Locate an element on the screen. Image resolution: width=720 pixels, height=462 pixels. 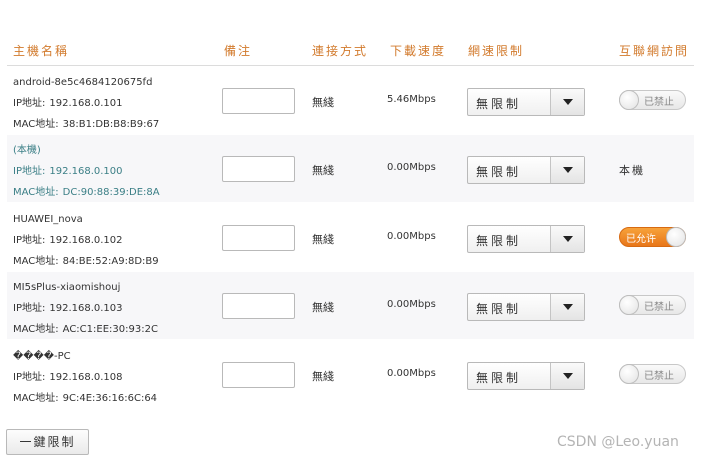
toggle-label: 已允许 is located at coordinates (641, 239).